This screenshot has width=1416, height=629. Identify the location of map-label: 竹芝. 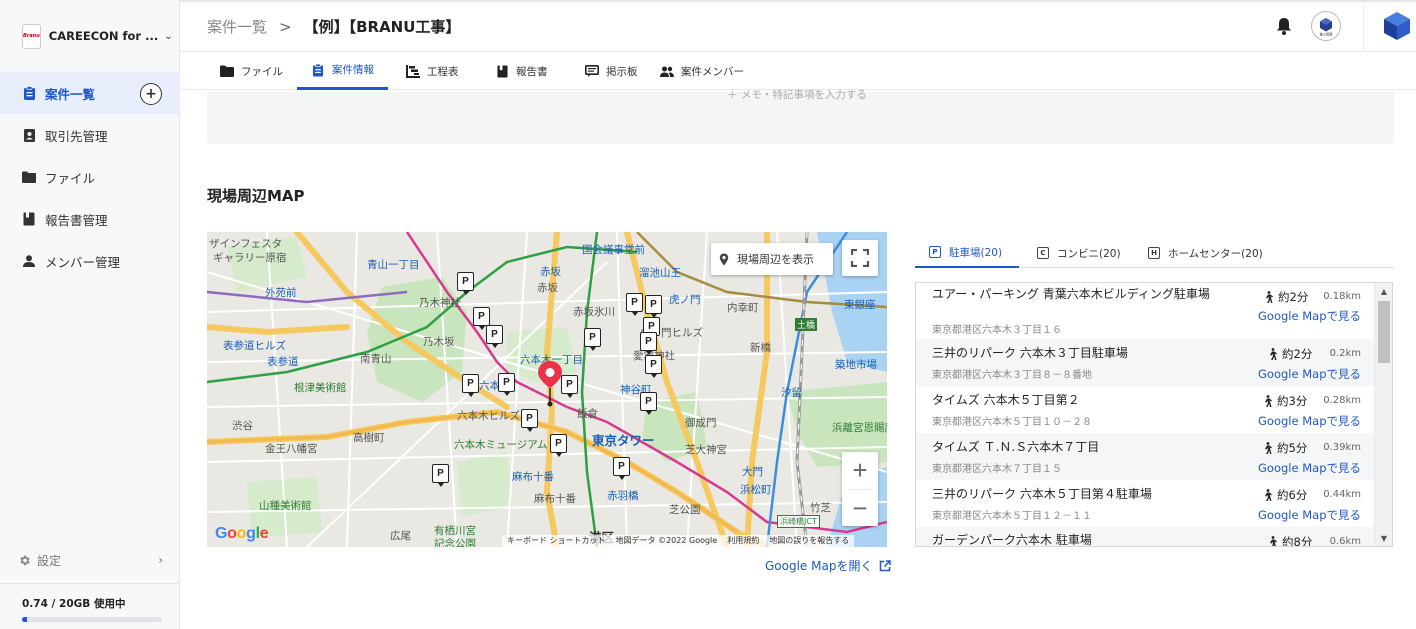
(820, 508).